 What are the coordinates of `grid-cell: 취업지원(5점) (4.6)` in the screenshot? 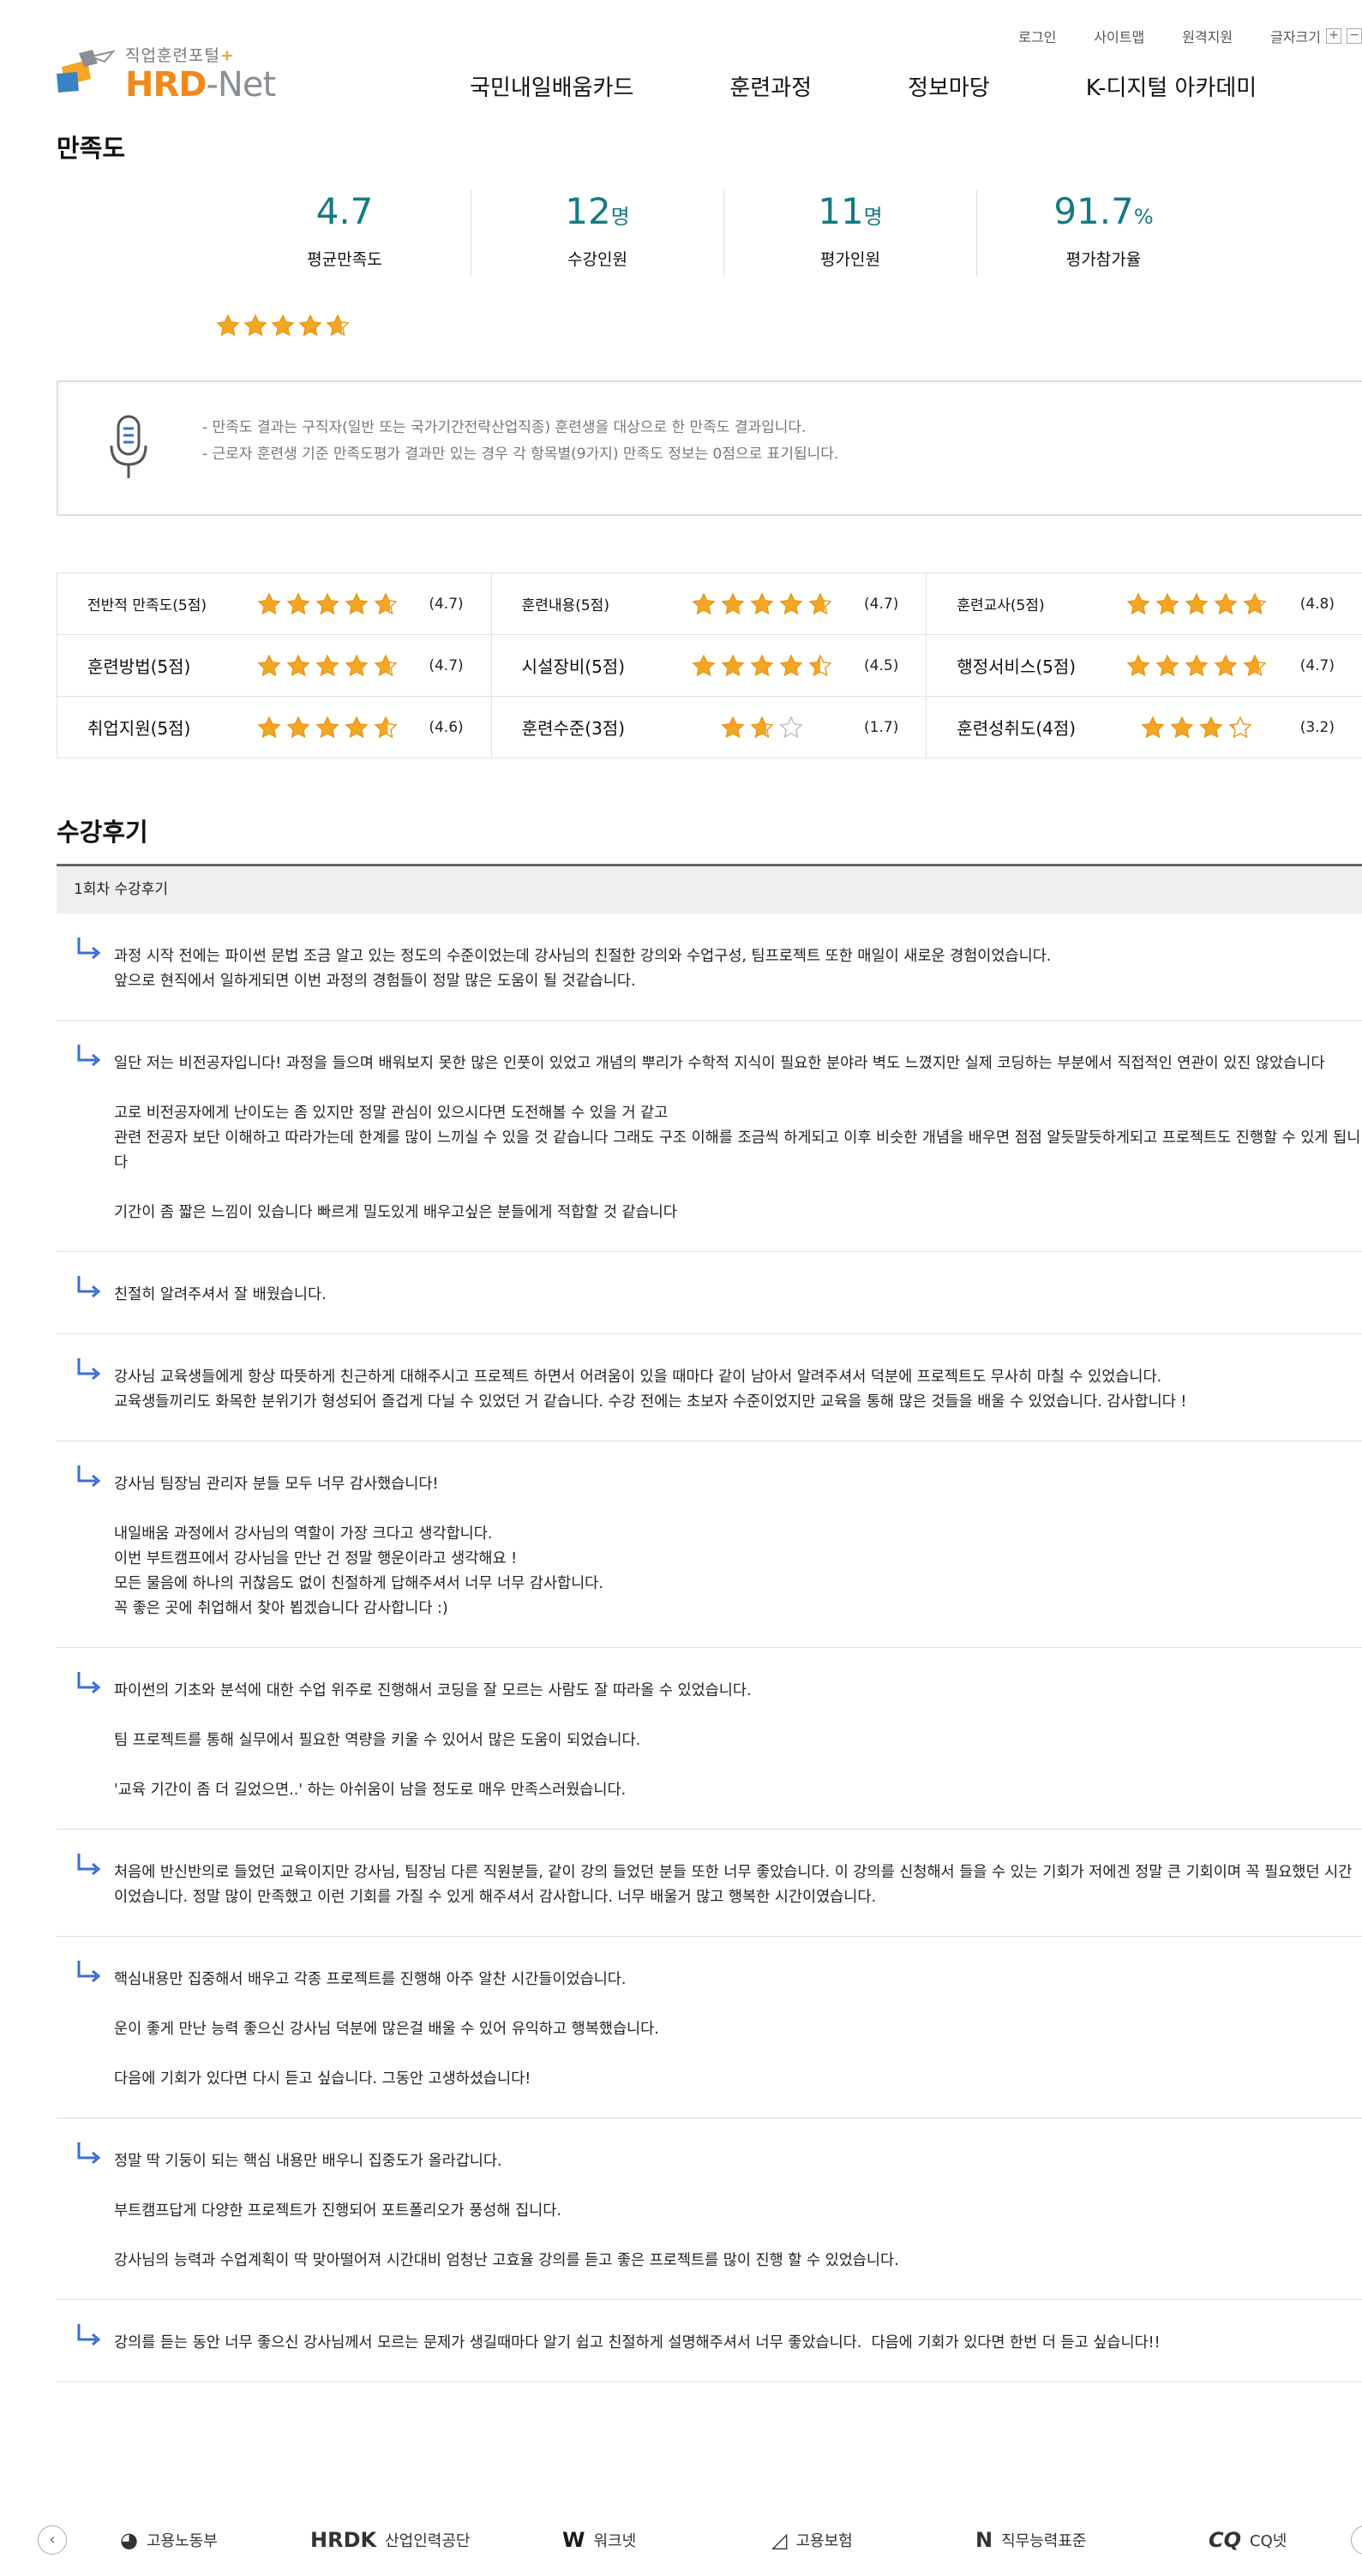 It's located at (274, 727).